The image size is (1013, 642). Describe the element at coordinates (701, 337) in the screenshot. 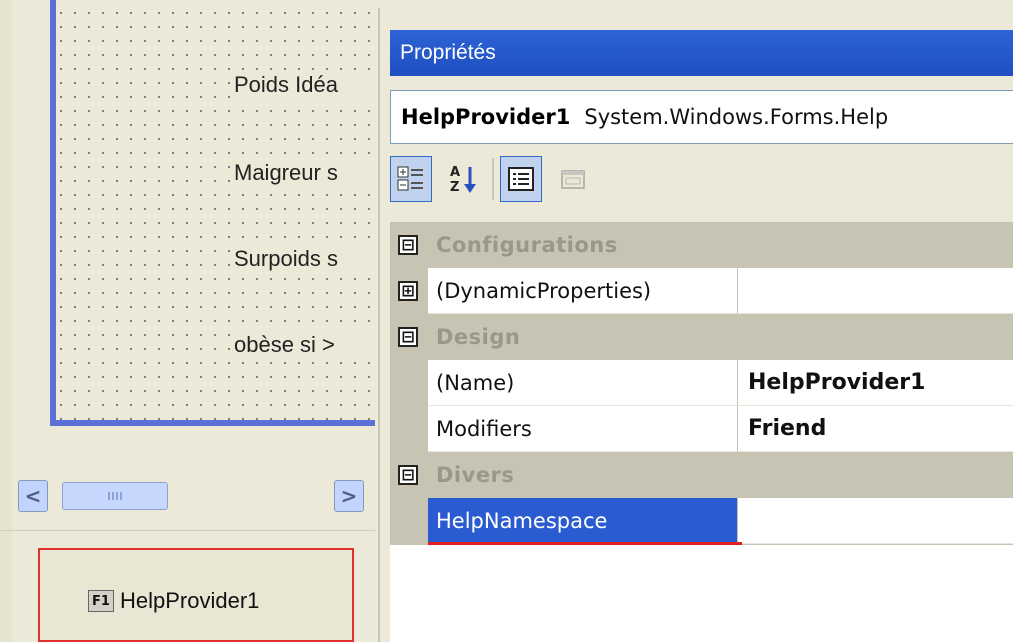

I see `category-design: ⊟ Design` at that location.